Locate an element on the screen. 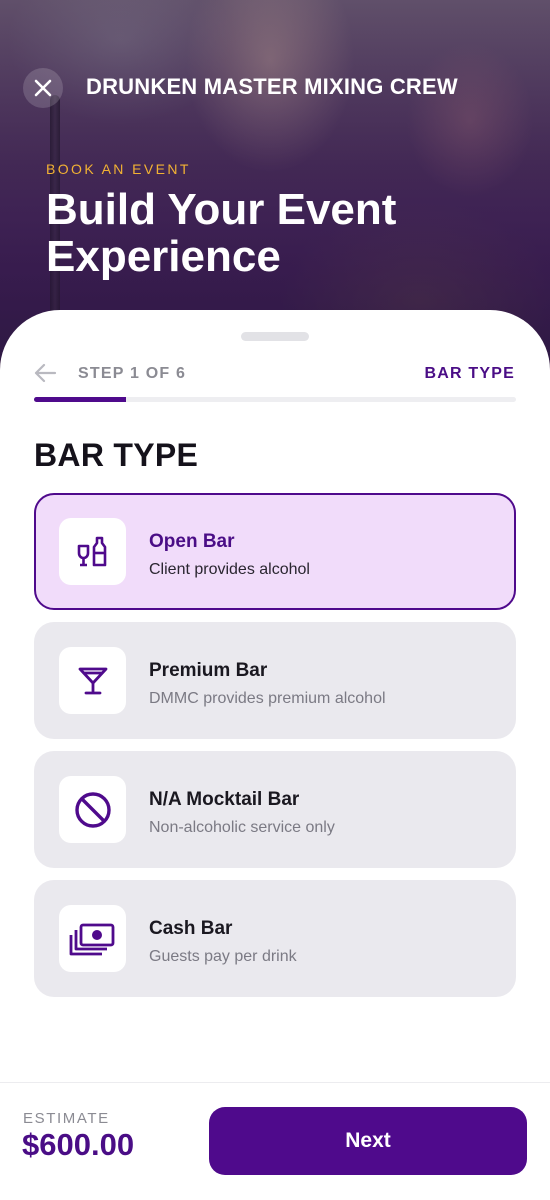  option-description: DMMC provides premium alcohol is located at coordinates (267, 698).